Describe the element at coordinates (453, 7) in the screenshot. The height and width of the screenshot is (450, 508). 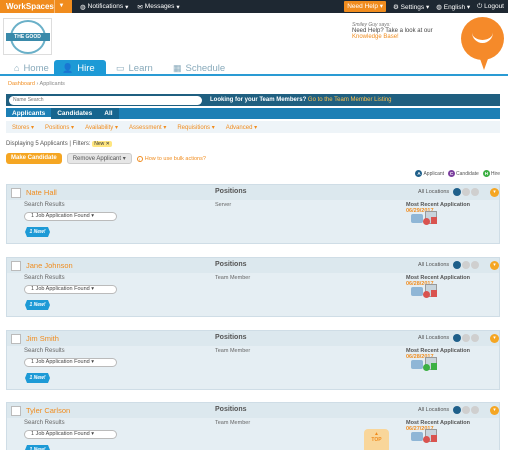
I see `language-menu: ◍ English ▾` at that location.